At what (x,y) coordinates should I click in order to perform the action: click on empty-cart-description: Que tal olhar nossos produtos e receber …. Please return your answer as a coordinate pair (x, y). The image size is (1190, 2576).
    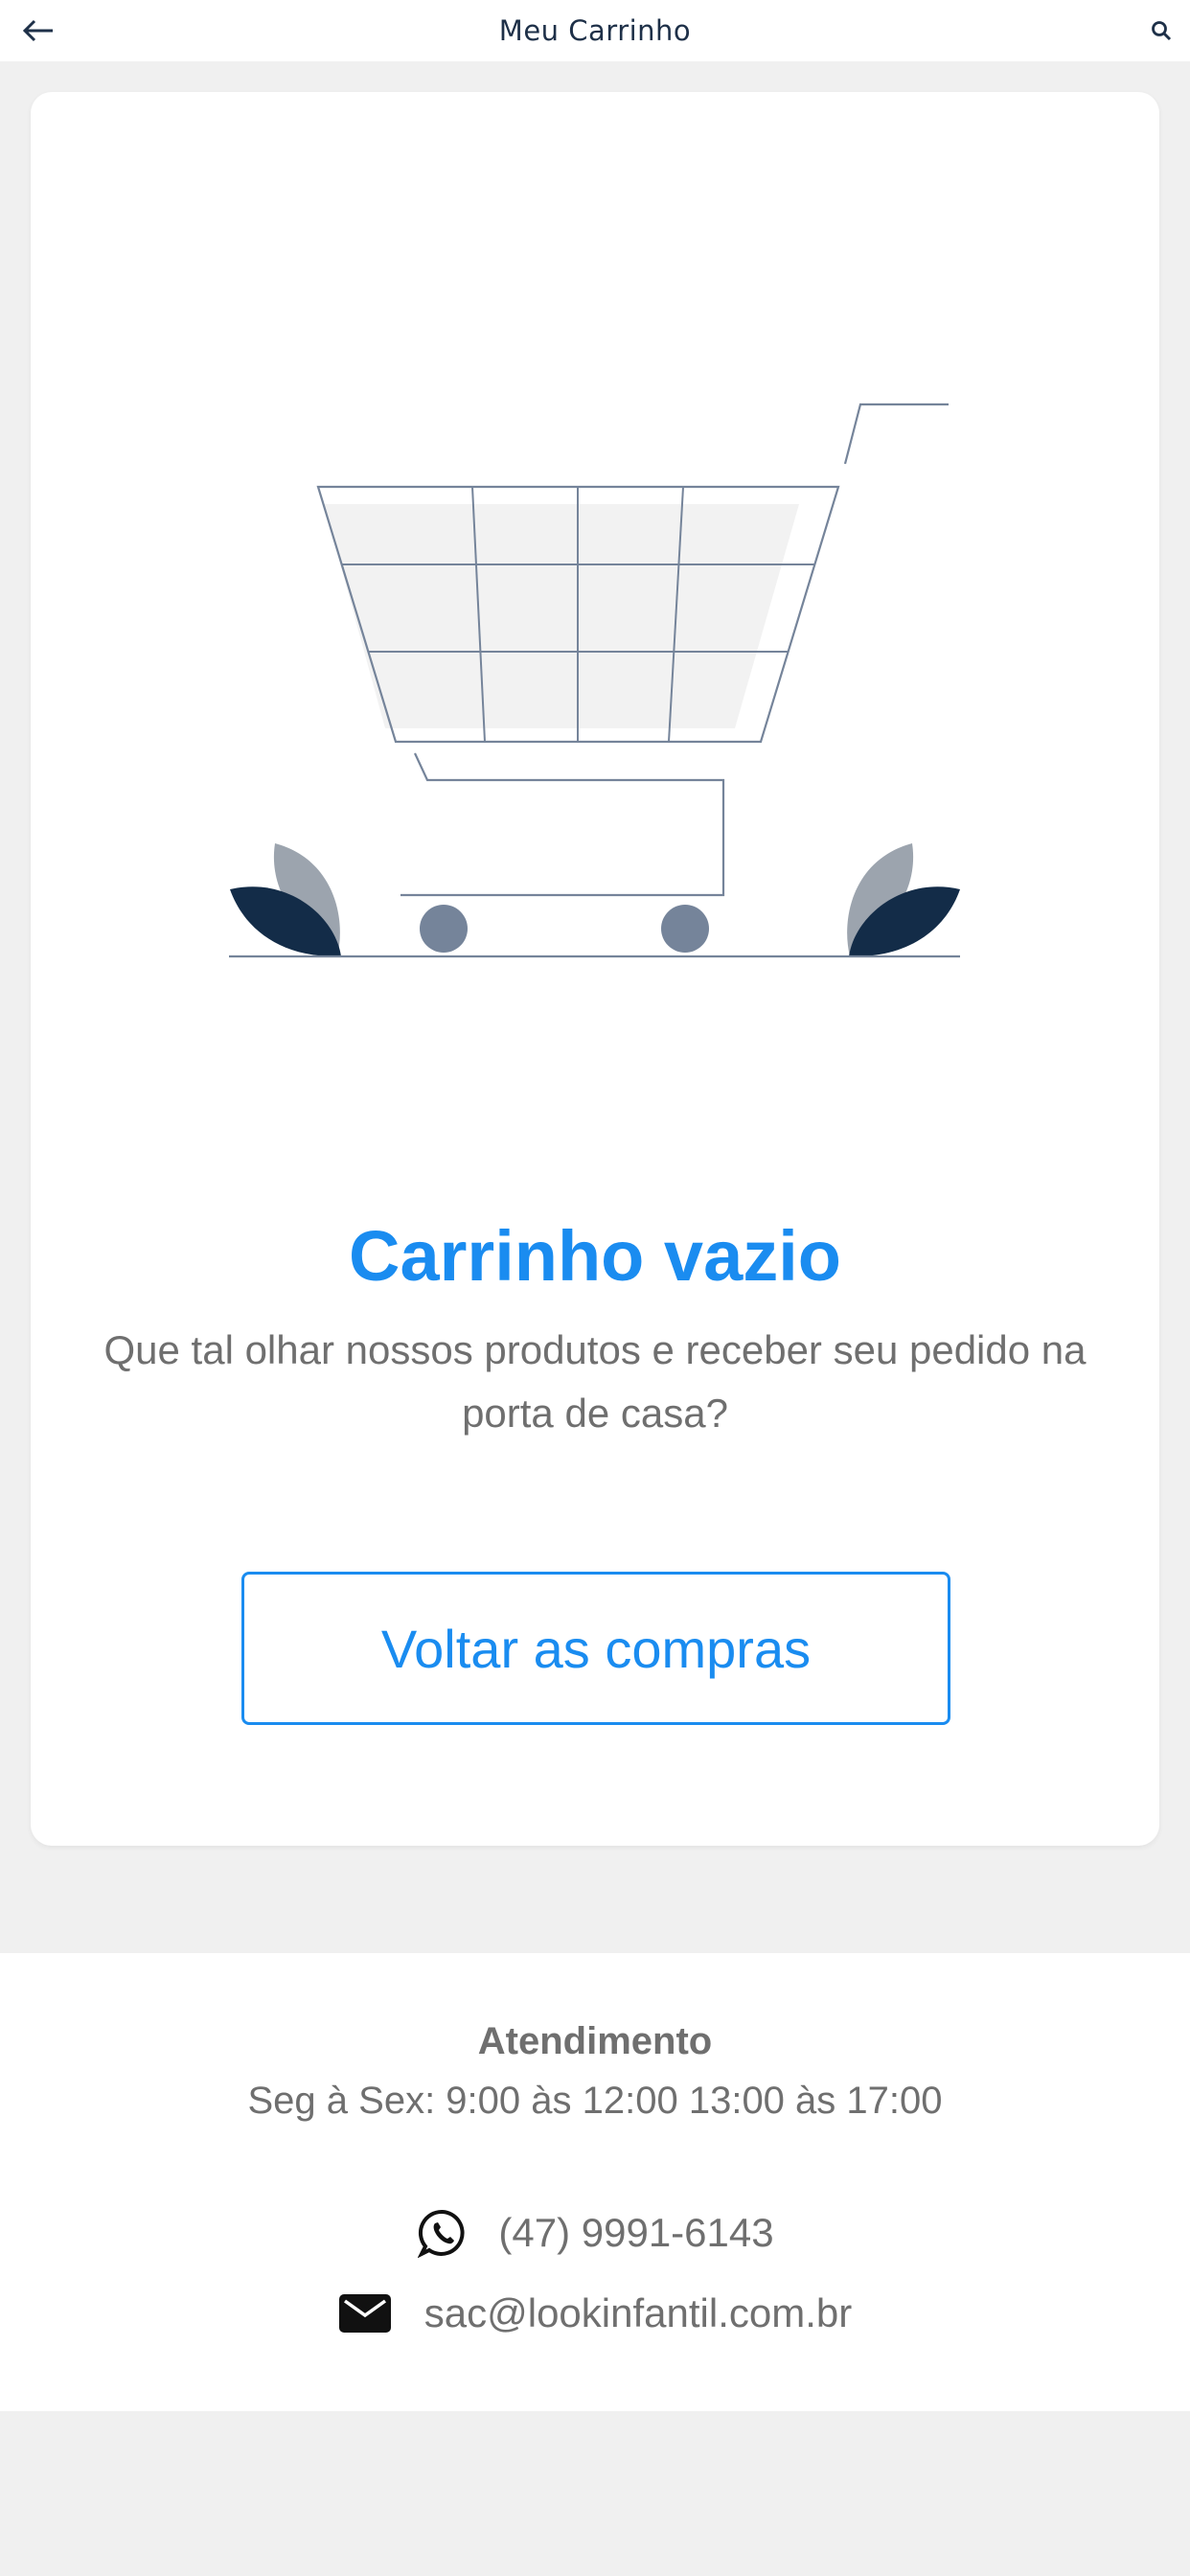
    Looking at the image, I should click on (595, 1381).